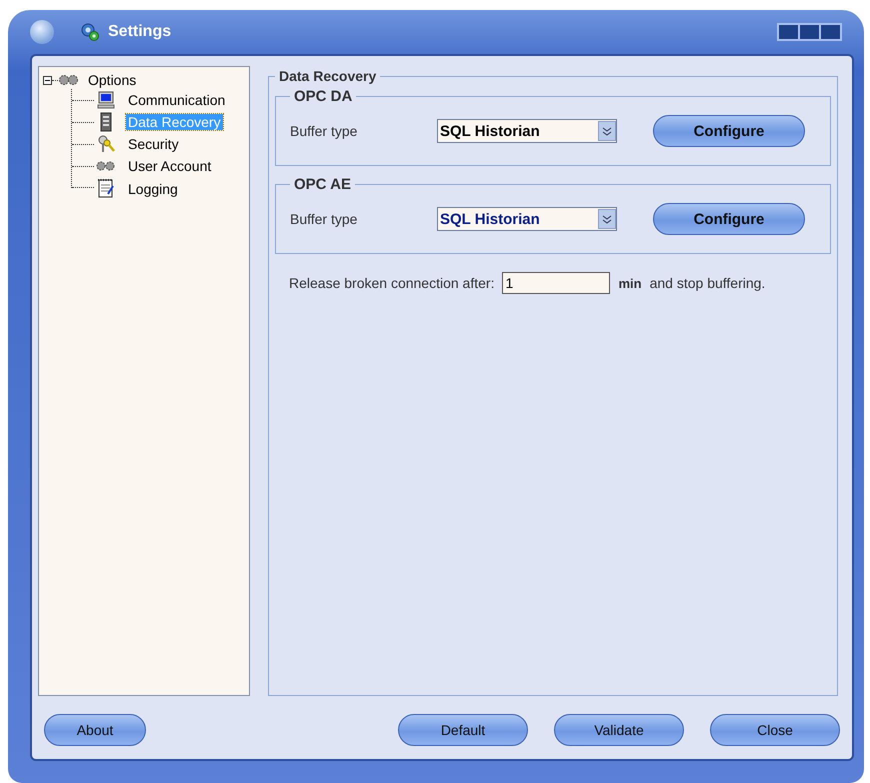  I want to click on tree-item: User Account, so click(170, 166).